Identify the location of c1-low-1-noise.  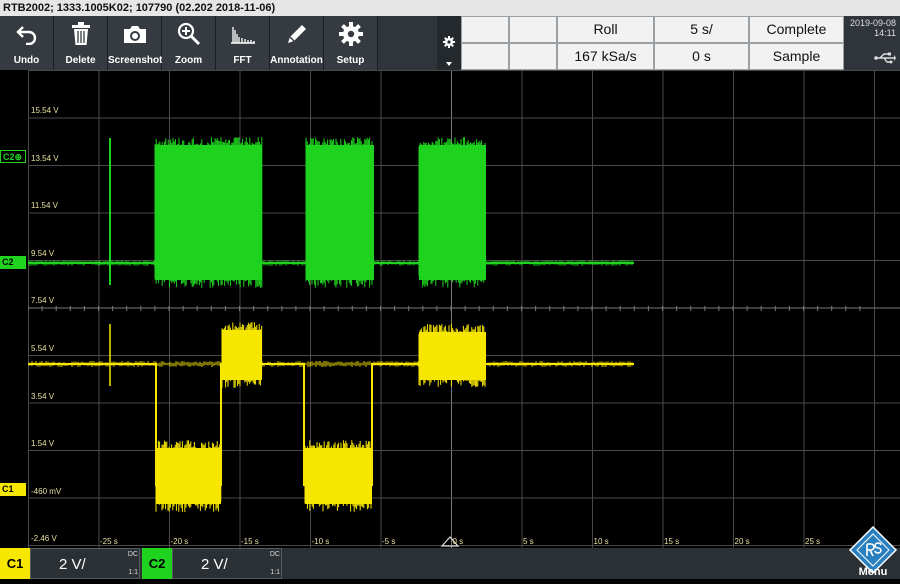
(188, 476).